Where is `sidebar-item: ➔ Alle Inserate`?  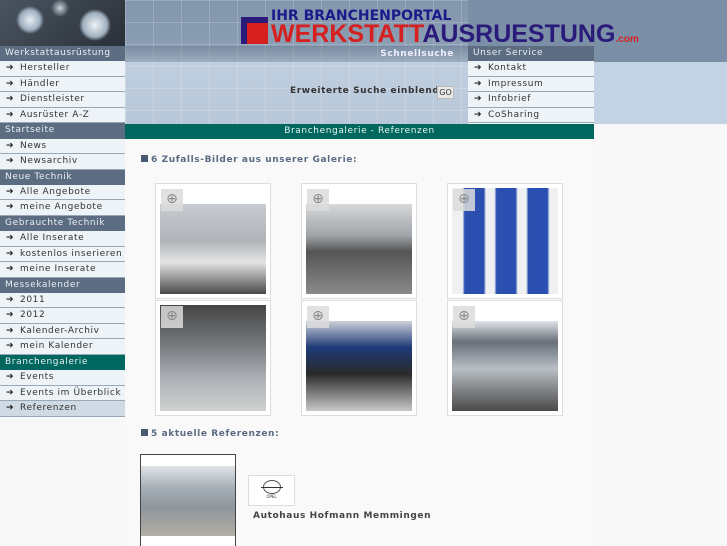
sidebar-item: ➔ Alle Inserate is located at coordinates (62, 239).